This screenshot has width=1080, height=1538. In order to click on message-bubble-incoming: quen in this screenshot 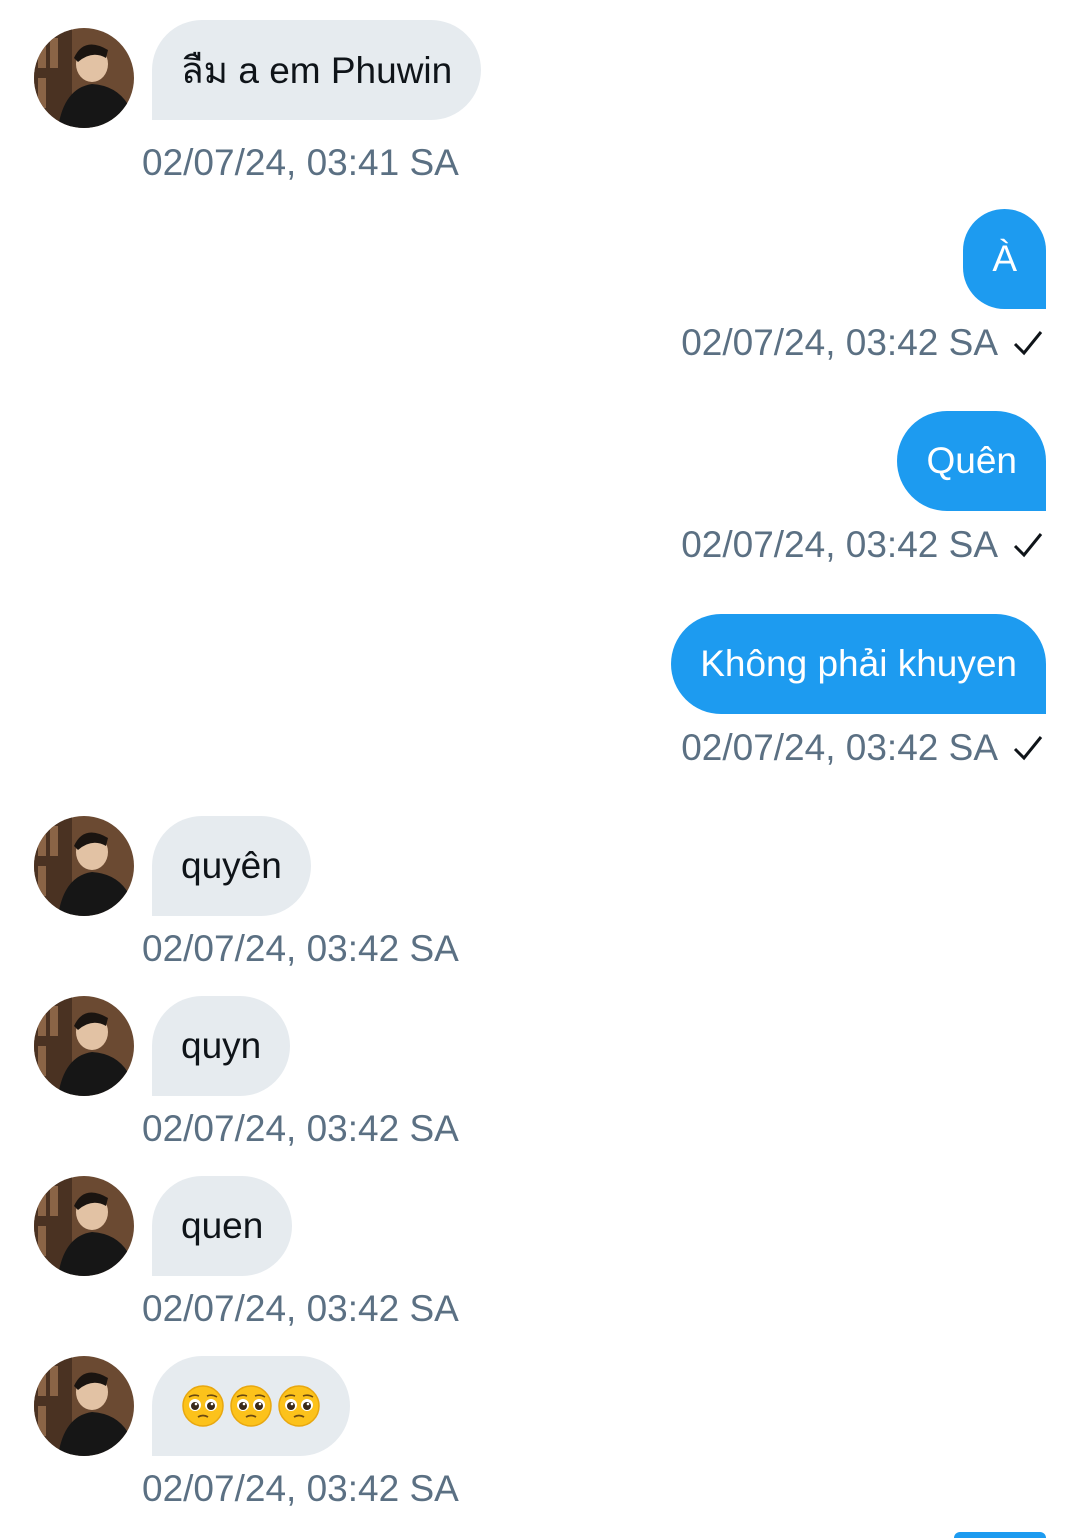, I will do `click(222, 1226)`.